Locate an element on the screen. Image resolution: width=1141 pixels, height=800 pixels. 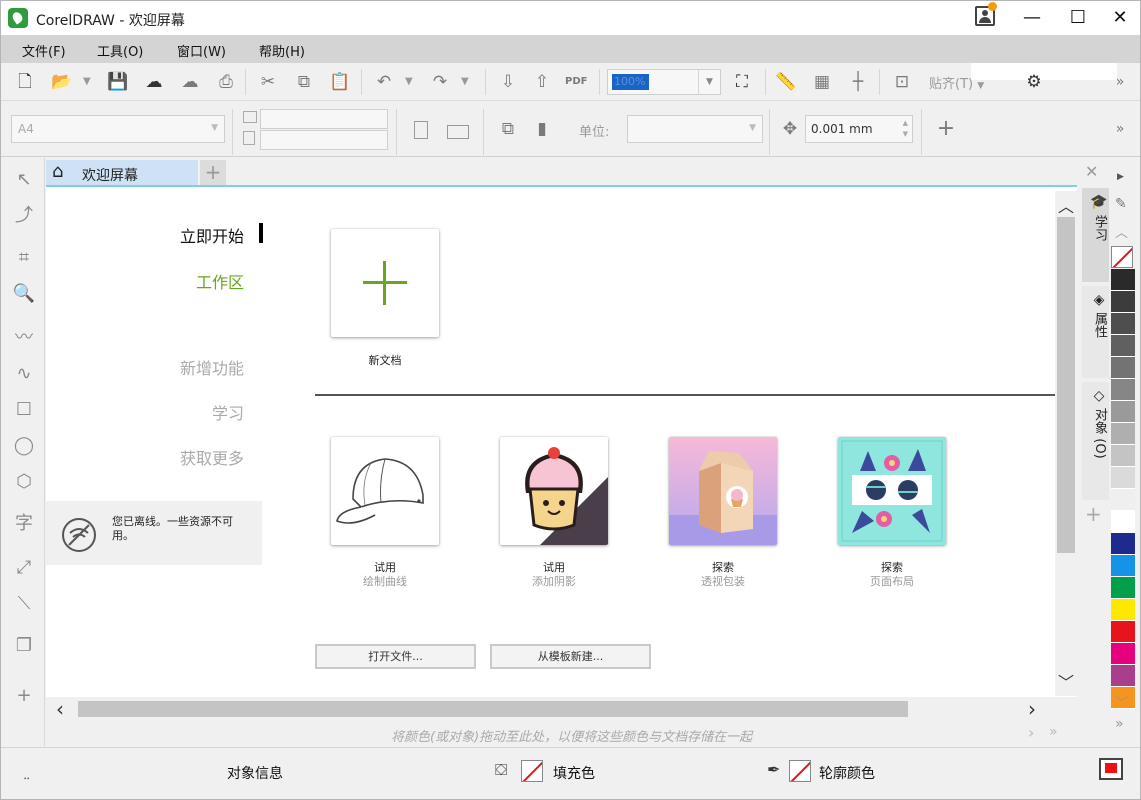
open-dropdown-chevron-icon: ▼ is located at coordinates (87, 82).